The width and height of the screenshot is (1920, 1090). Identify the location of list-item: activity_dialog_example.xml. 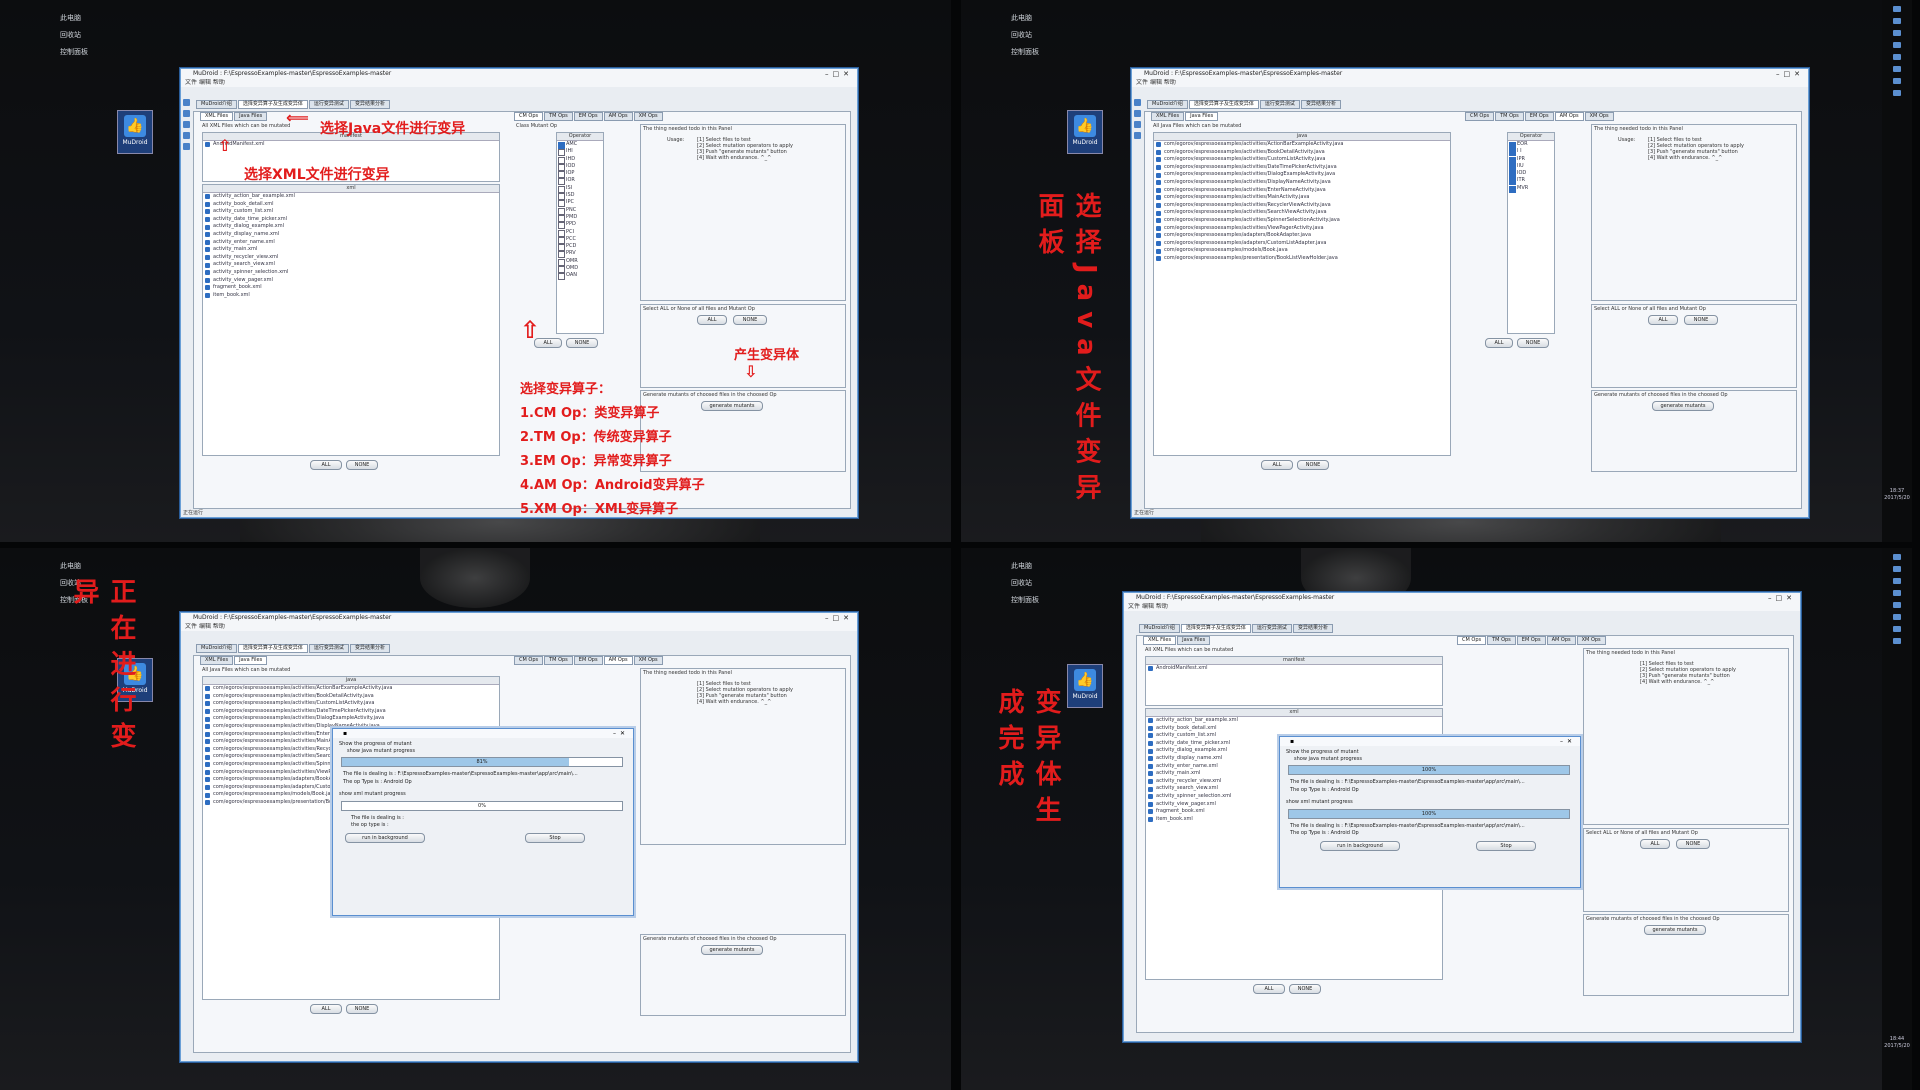
(351, 227).